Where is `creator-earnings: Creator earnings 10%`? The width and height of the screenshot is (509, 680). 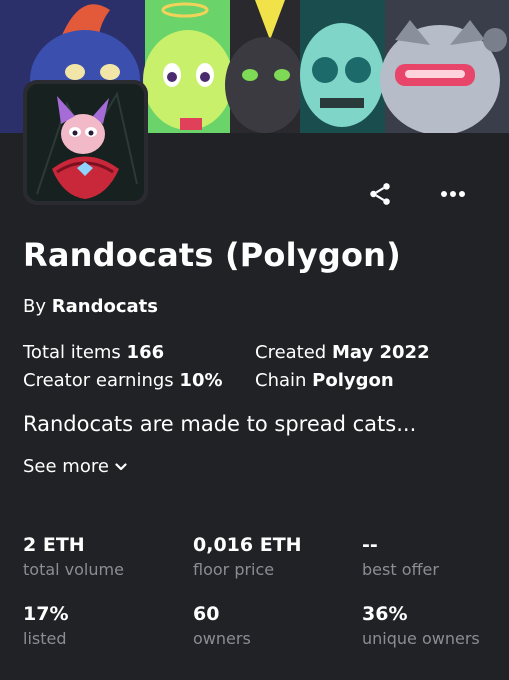
creator-earnings: Creator earnings 10% is located at coordinates (123, 380).